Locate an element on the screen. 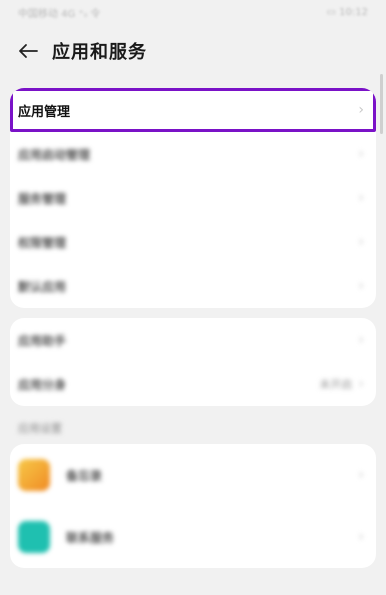 This screenshot has width=386, height=595. item-label: 联系服务 is located at coordinates (90, 537).